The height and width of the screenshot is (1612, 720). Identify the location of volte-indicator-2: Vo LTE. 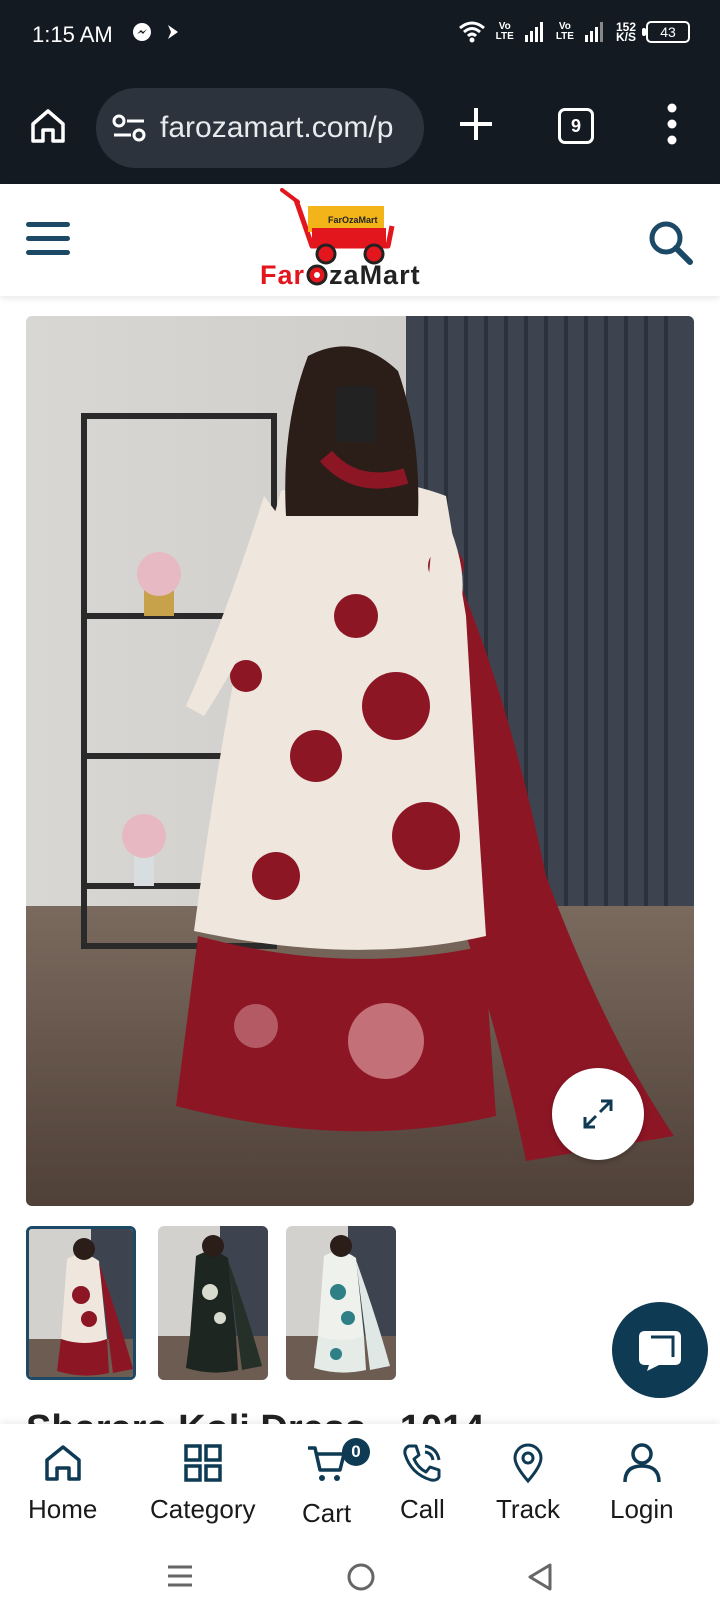
(564, 31).